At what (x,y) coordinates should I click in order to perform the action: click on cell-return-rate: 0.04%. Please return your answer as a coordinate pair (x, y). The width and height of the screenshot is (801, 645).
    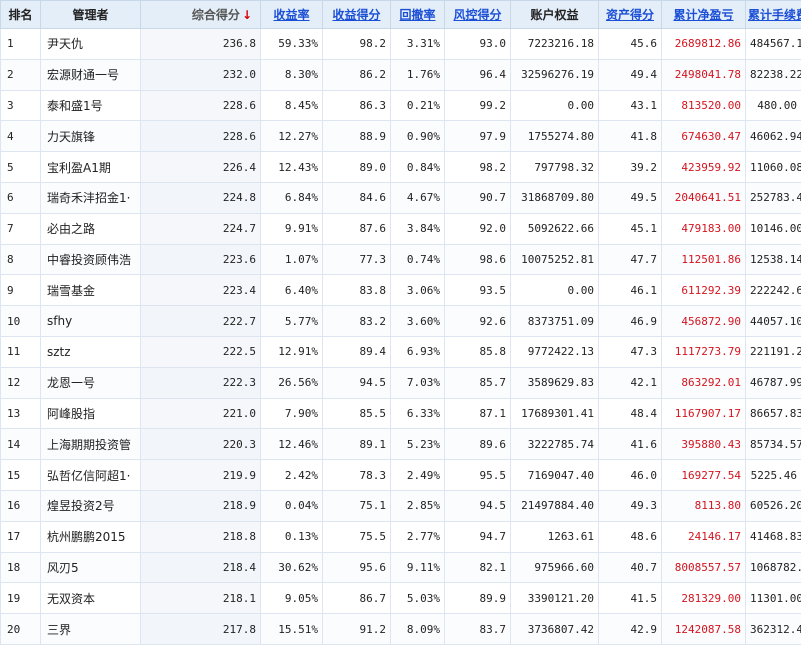
    Looking at the image, I should click on (292, 505).